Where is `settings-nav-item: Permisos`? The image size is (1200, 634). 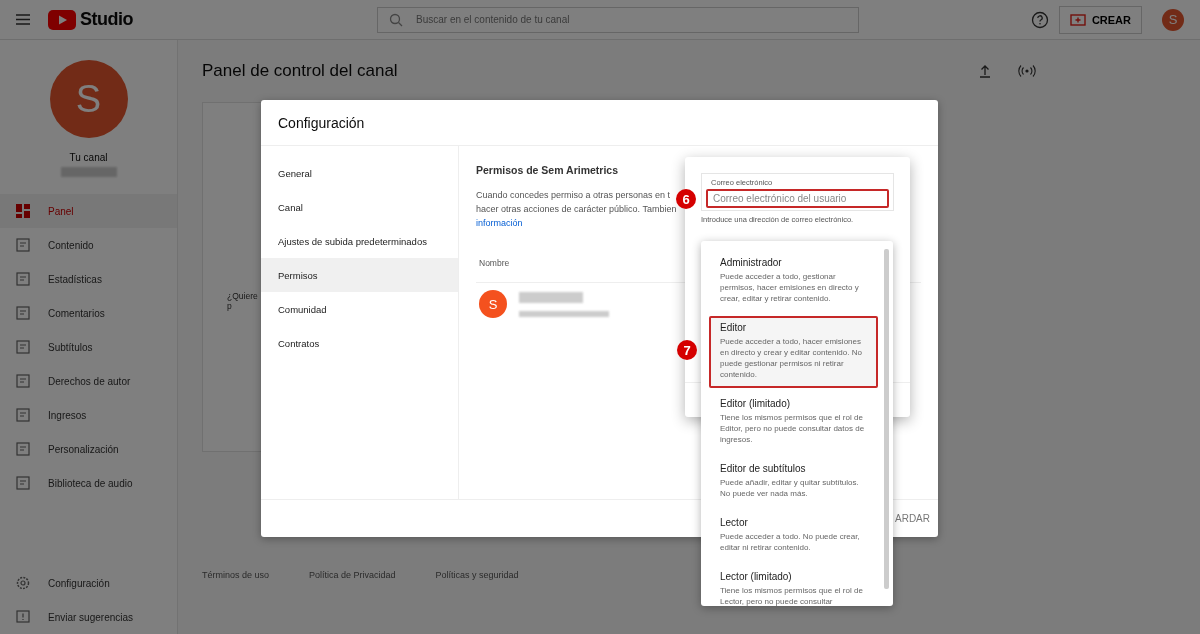 settings-nav-item: Permisos is located at coordinates (359, 275).